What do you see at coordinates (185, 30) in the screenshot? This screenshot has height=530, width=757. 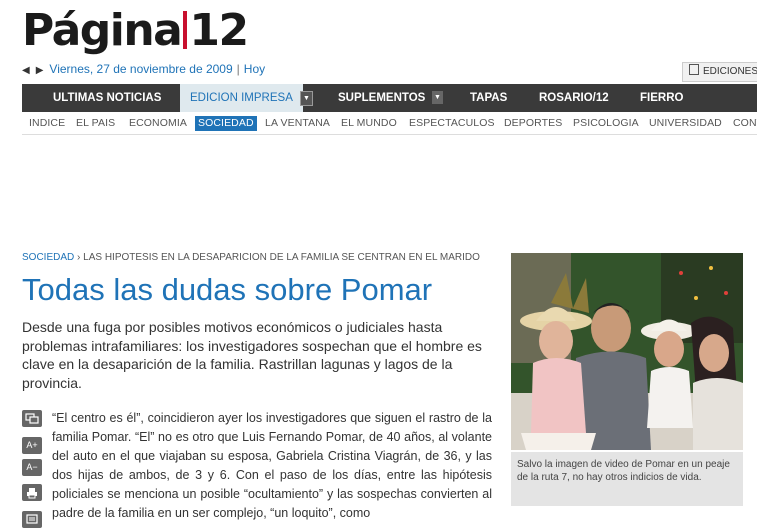 I see `logo-divider` at bounding box center [185, 30].